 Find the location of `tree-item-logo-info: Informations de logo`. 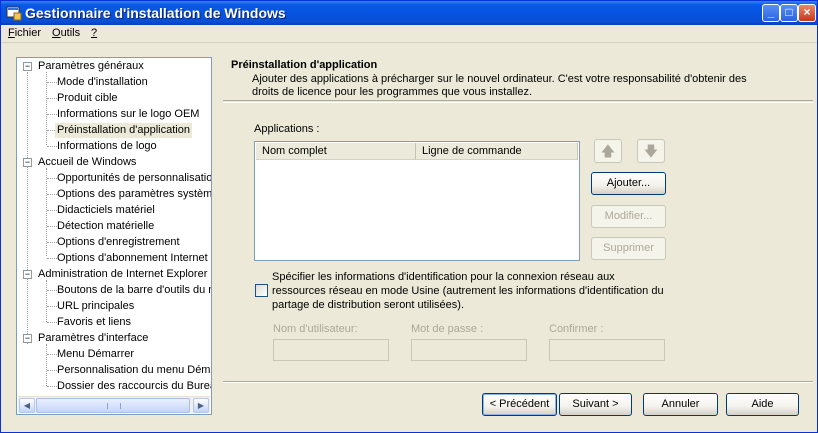

tree-item-logo-info: Informations de logo is located at coordinates (107, 146).